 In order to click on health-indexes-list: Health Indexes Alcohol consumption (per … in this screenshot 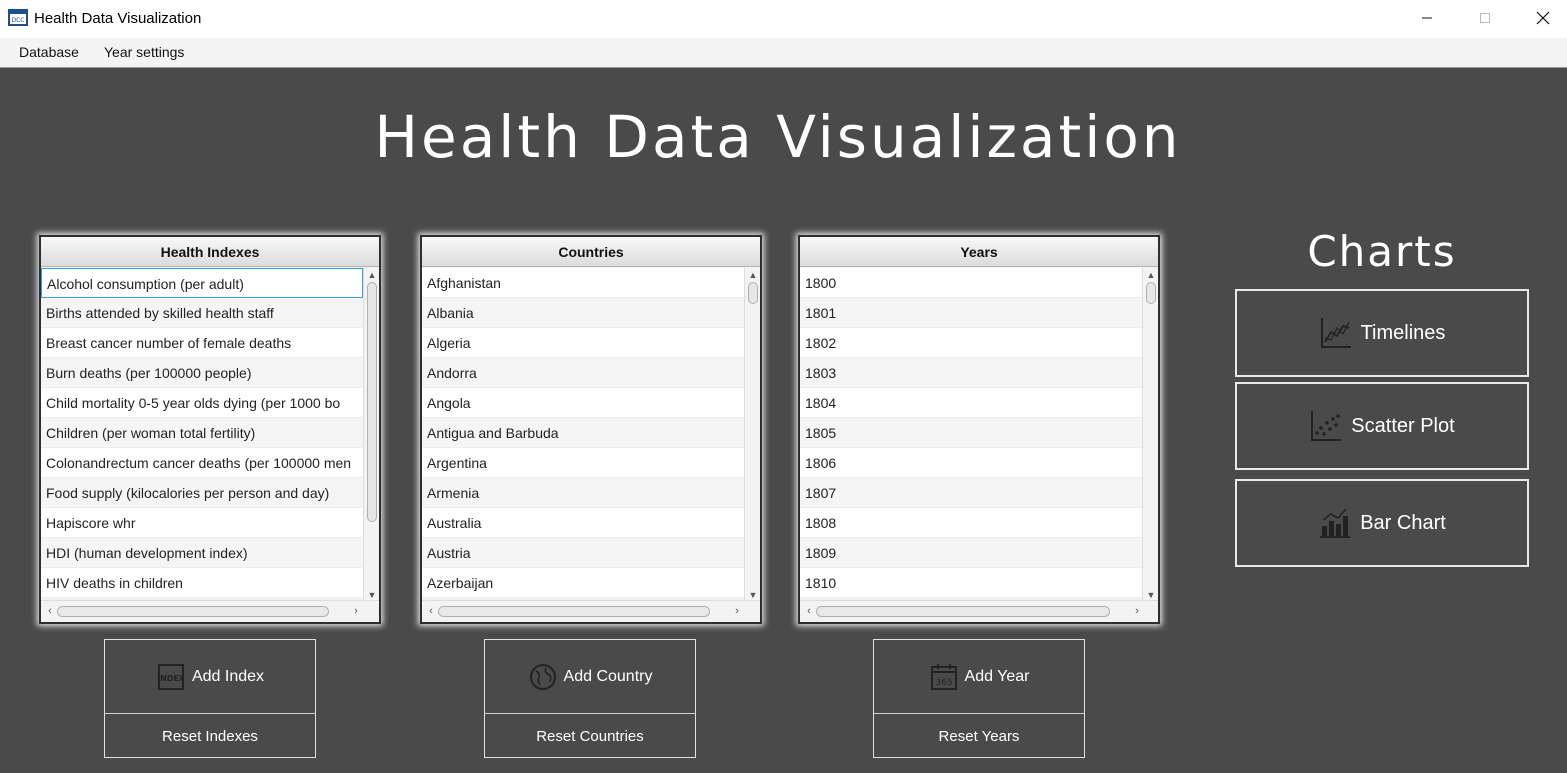, I will do `click(210, 429)`.